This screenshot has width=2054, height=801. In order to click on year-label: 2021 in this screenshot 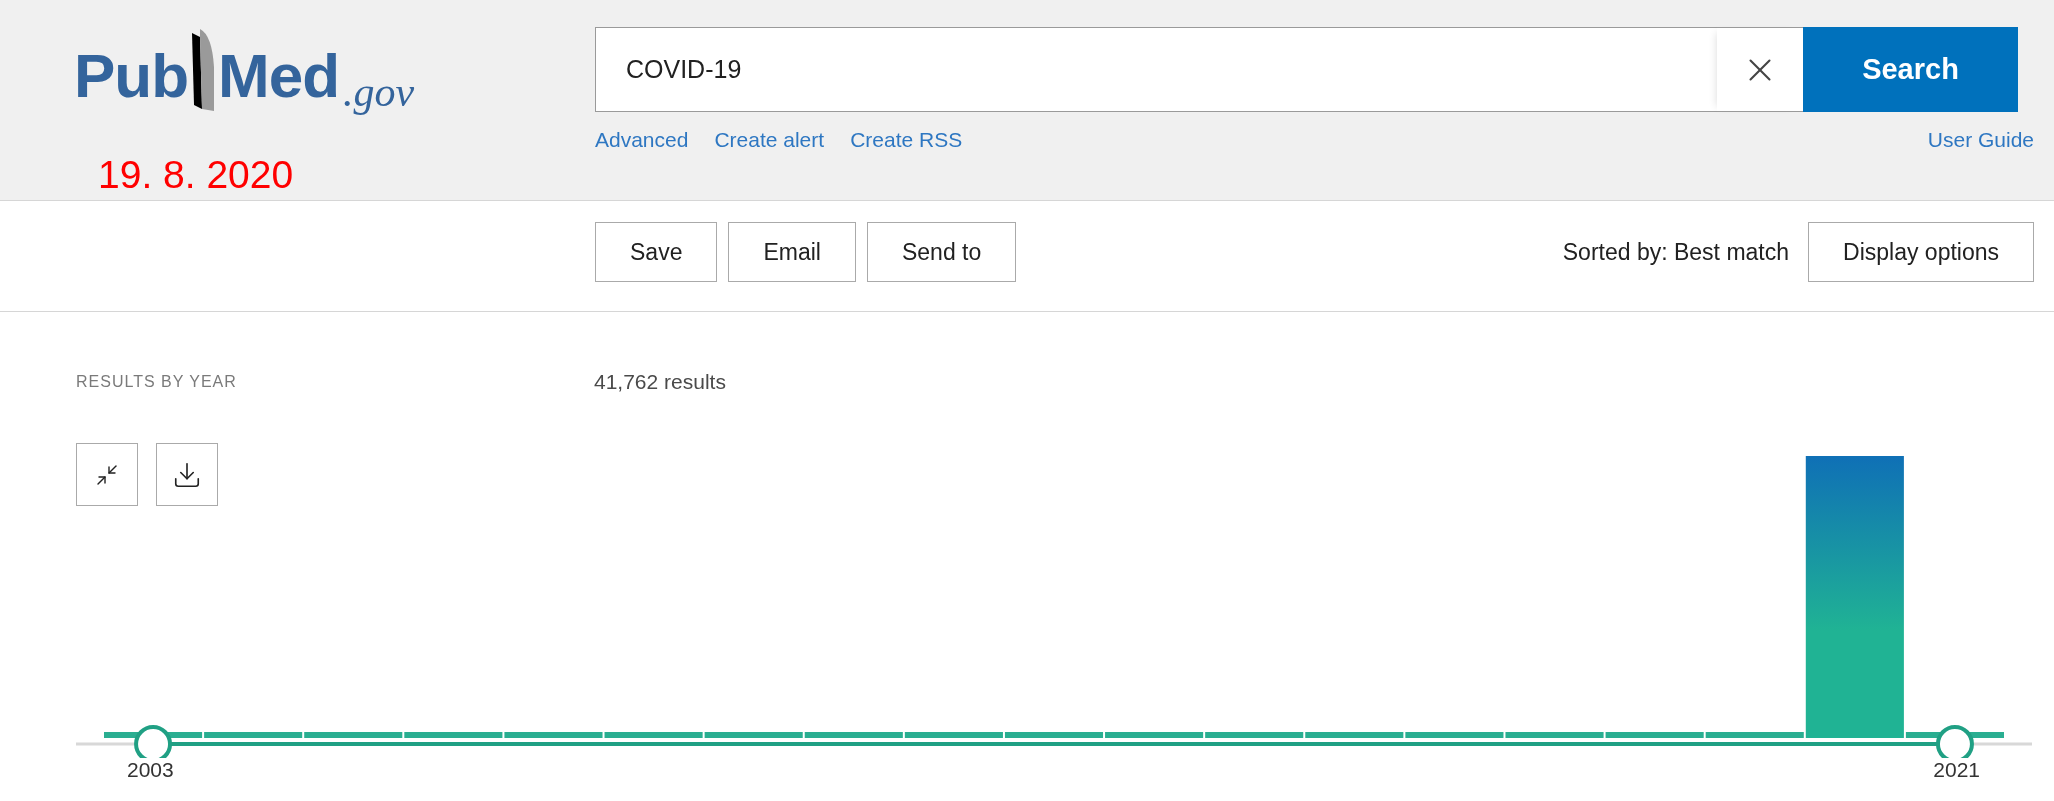, I will do `click(1956, 770)`.